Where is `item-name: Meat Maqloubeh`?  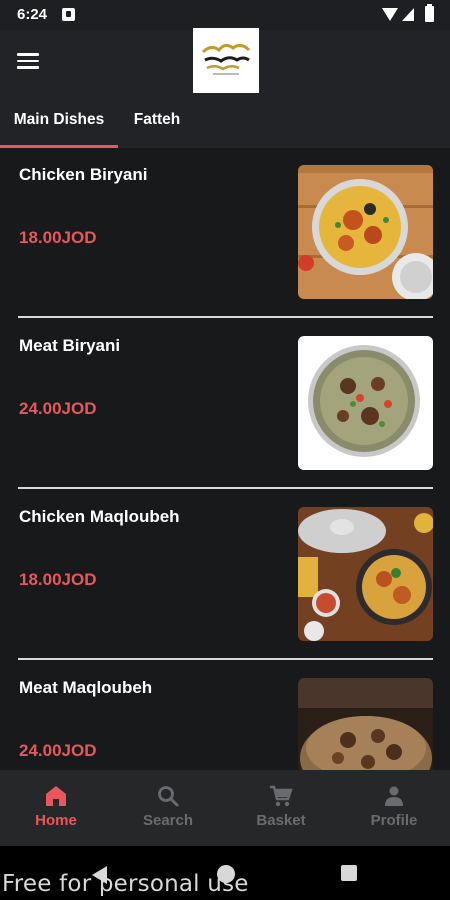
item-name: Meat Maqloubeh is located at coordinates (86, 687).